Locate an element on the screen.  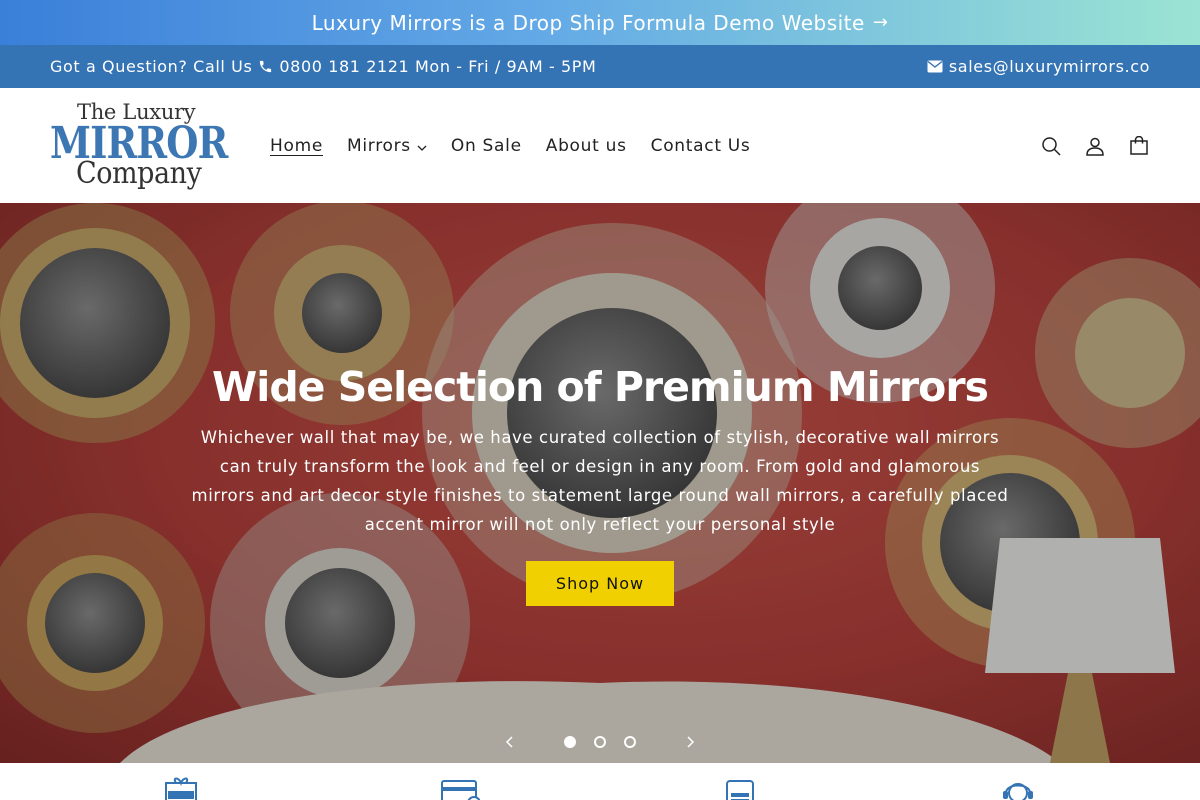
phone-icon is located at coordinates (265, 66).